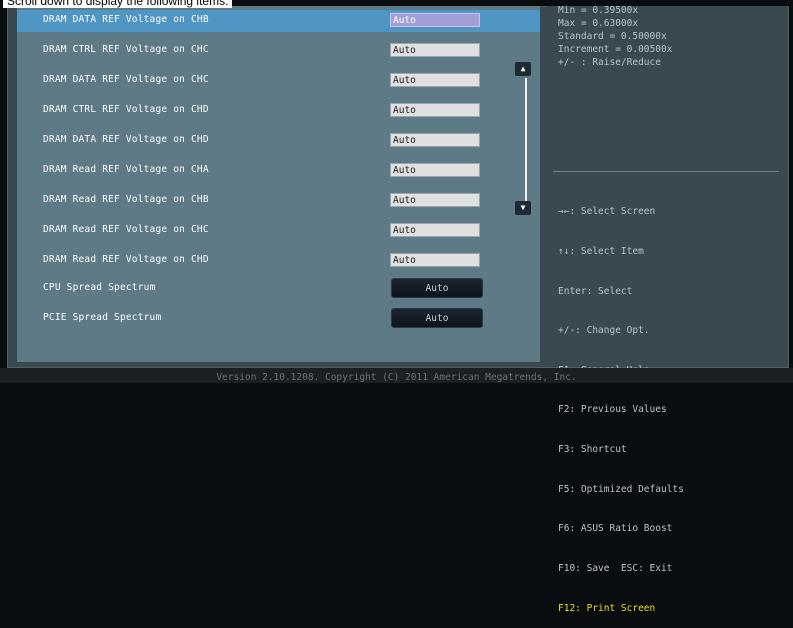  I want to click on key-f5: F5: Optimized Defaults, so click(621, 489).